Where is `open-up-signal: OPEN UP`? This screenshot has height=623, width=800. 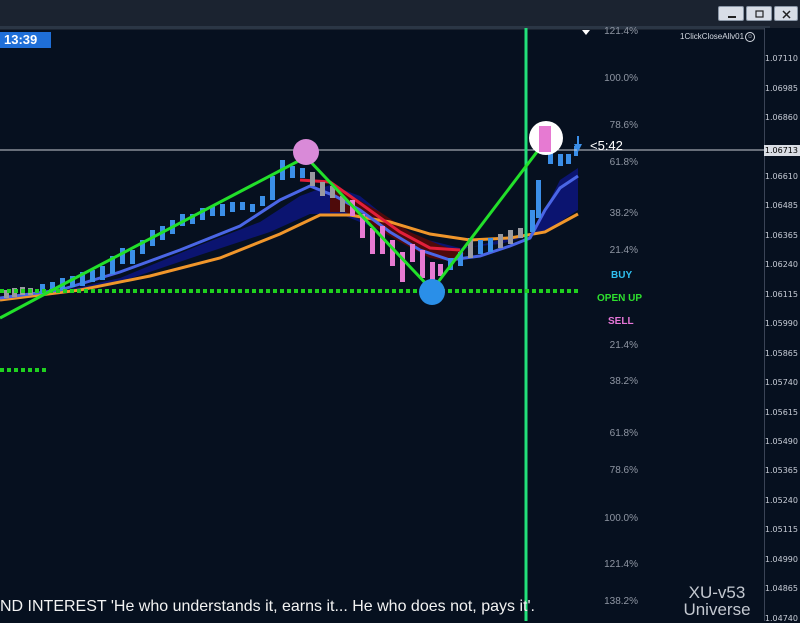
open-up-signal: OPEN UP is located at coordinates (620, 298).